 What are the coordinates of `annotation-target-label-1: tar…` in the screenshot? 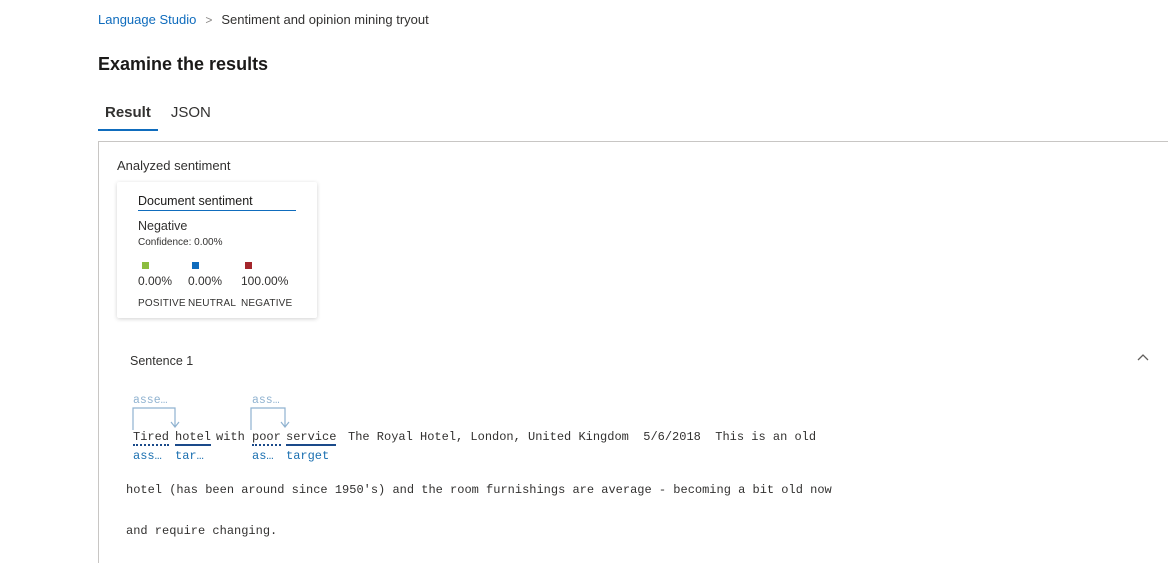 It's located at (189, 456).